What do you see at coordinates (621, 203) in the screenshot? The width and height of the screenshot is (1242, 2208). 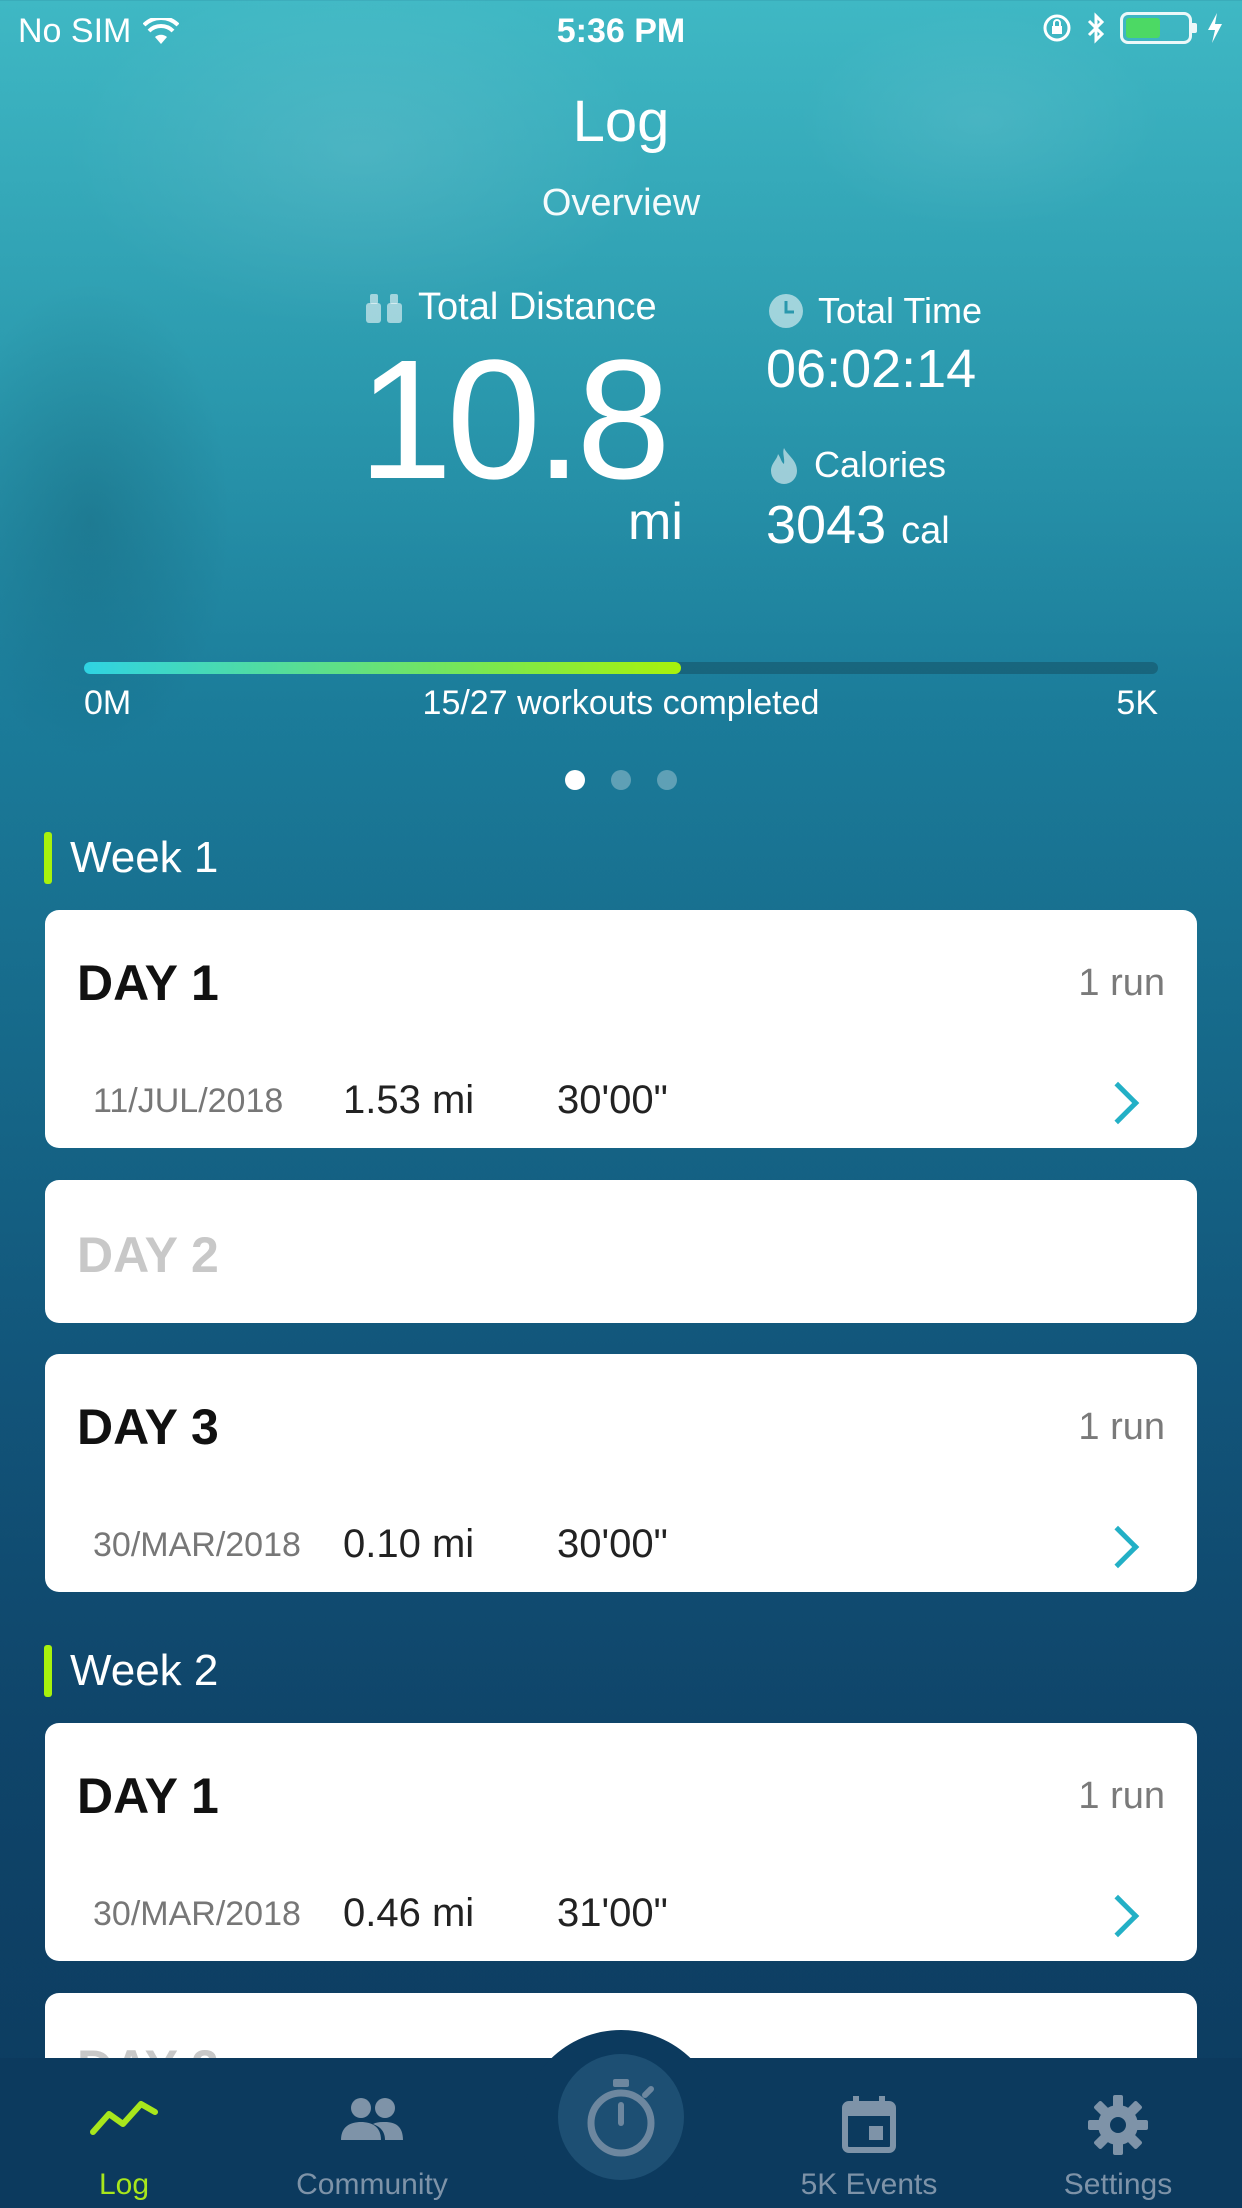 I see `page-subtitle: Overview` at bounding box center [621, 203].